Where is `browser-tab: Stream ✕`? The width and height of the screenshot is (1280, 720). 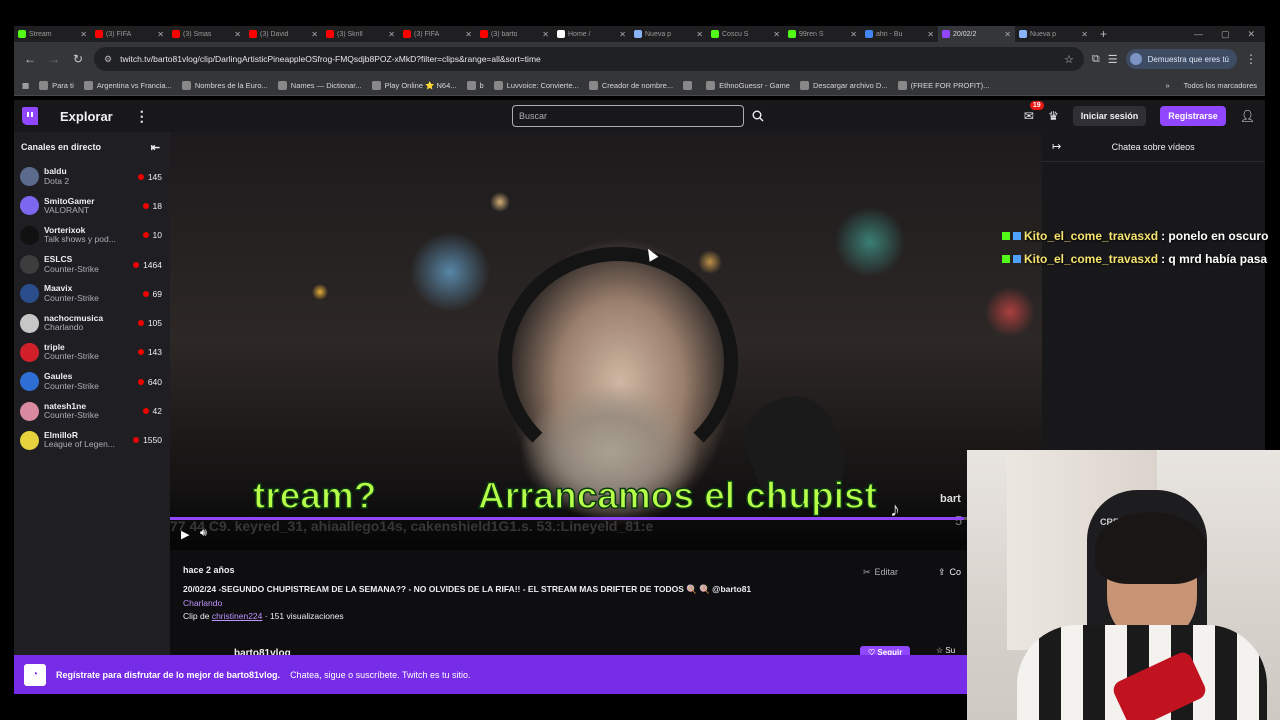 browser-tab: Stream ✕ is located at coordinates (52, 34).